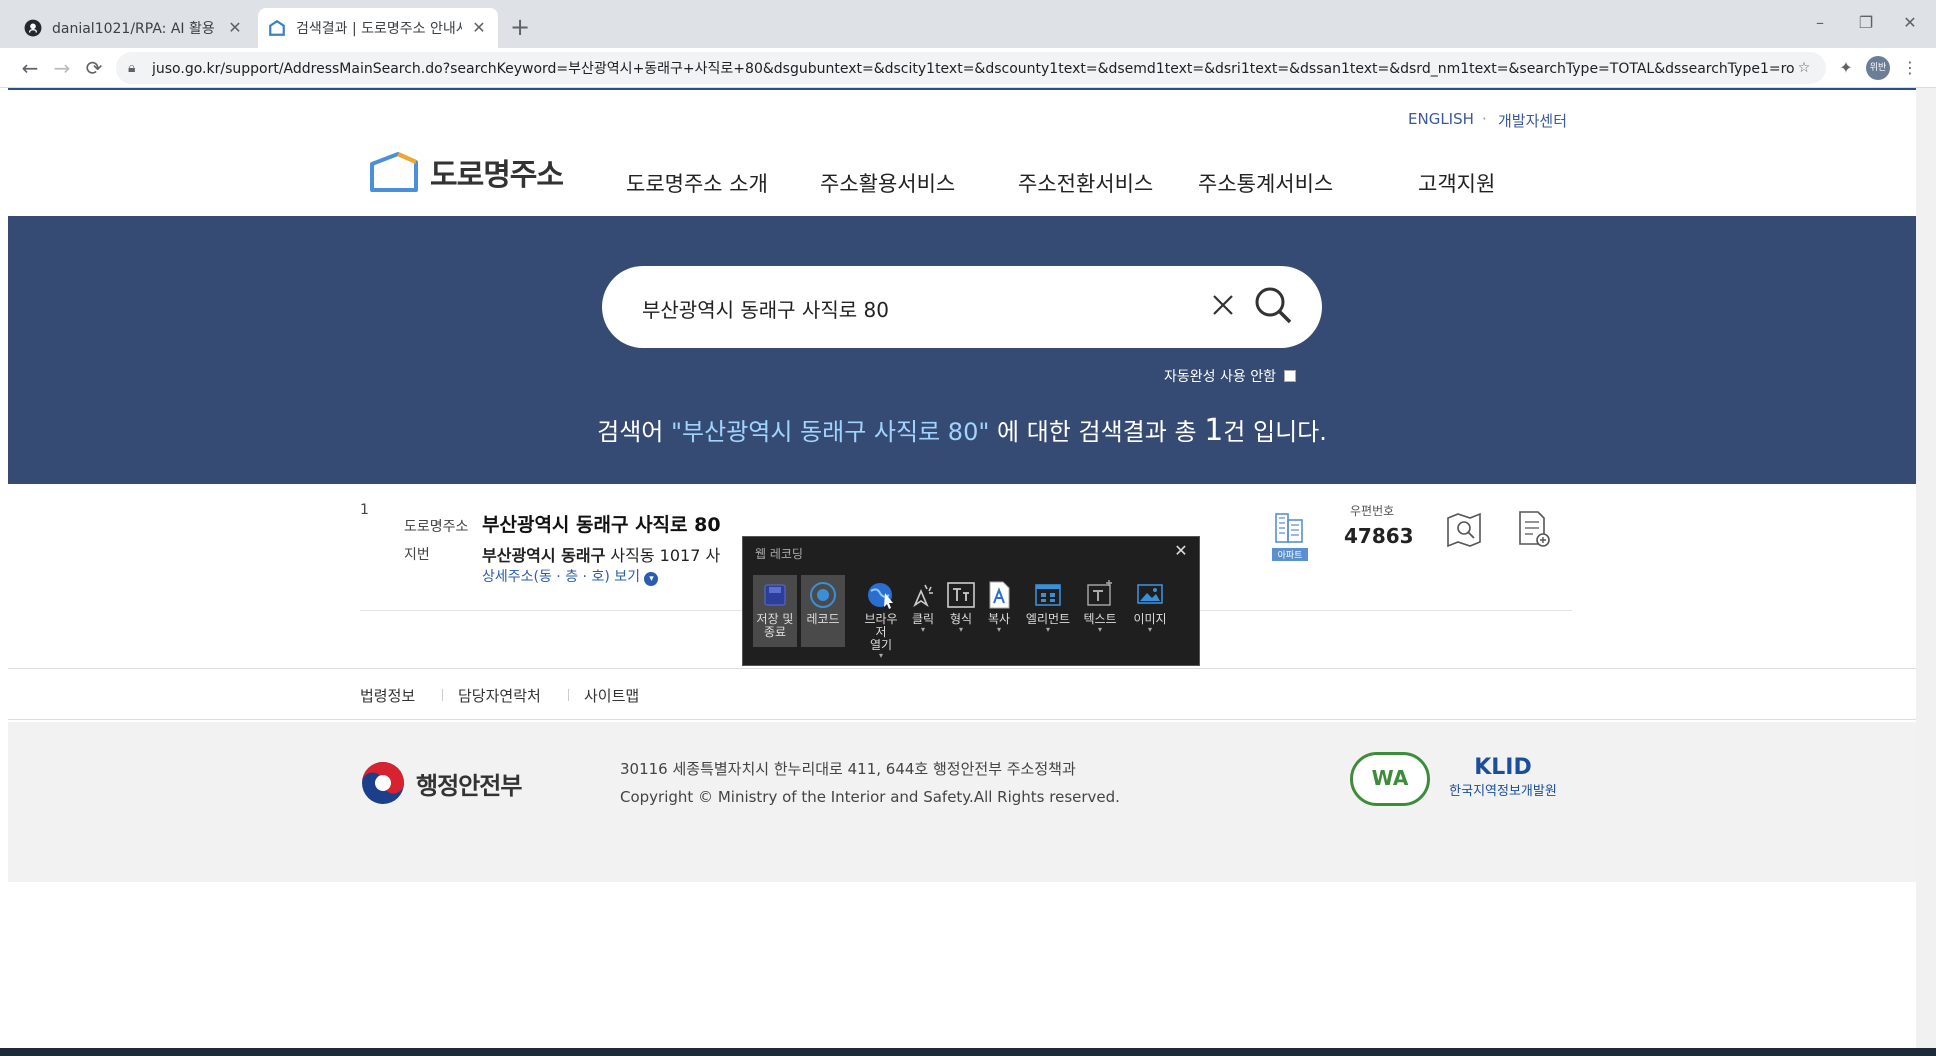 This screenshot has height=1056, width=1936. What do you see at coordinates (1290, 534) in the screenshot?
I see `building-button: 아파트` at bounding box center [1290, 534].